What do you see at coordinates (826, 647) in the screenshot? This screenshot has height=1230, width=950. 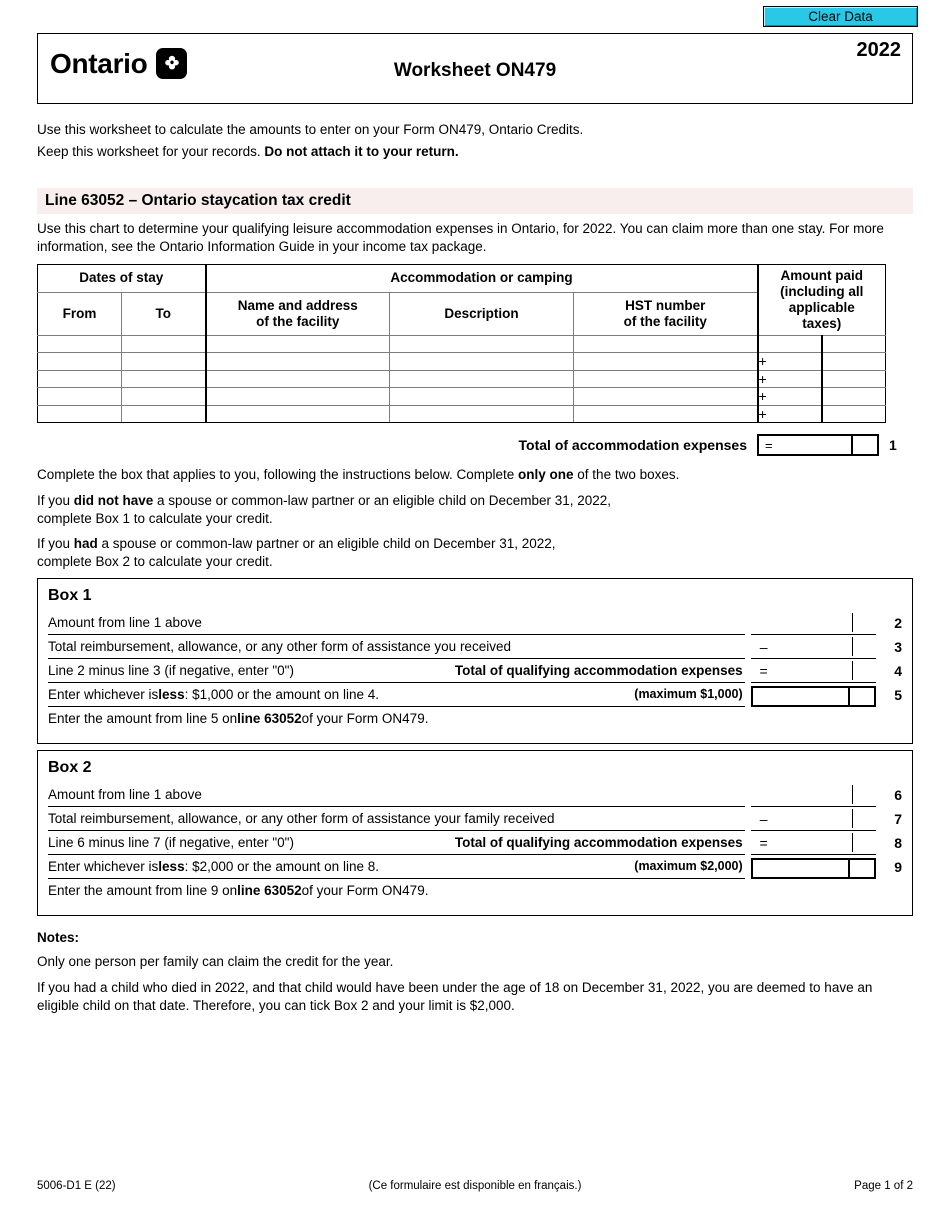 I see `box1-row-3-amount-field` at bounding box center [826, 647].